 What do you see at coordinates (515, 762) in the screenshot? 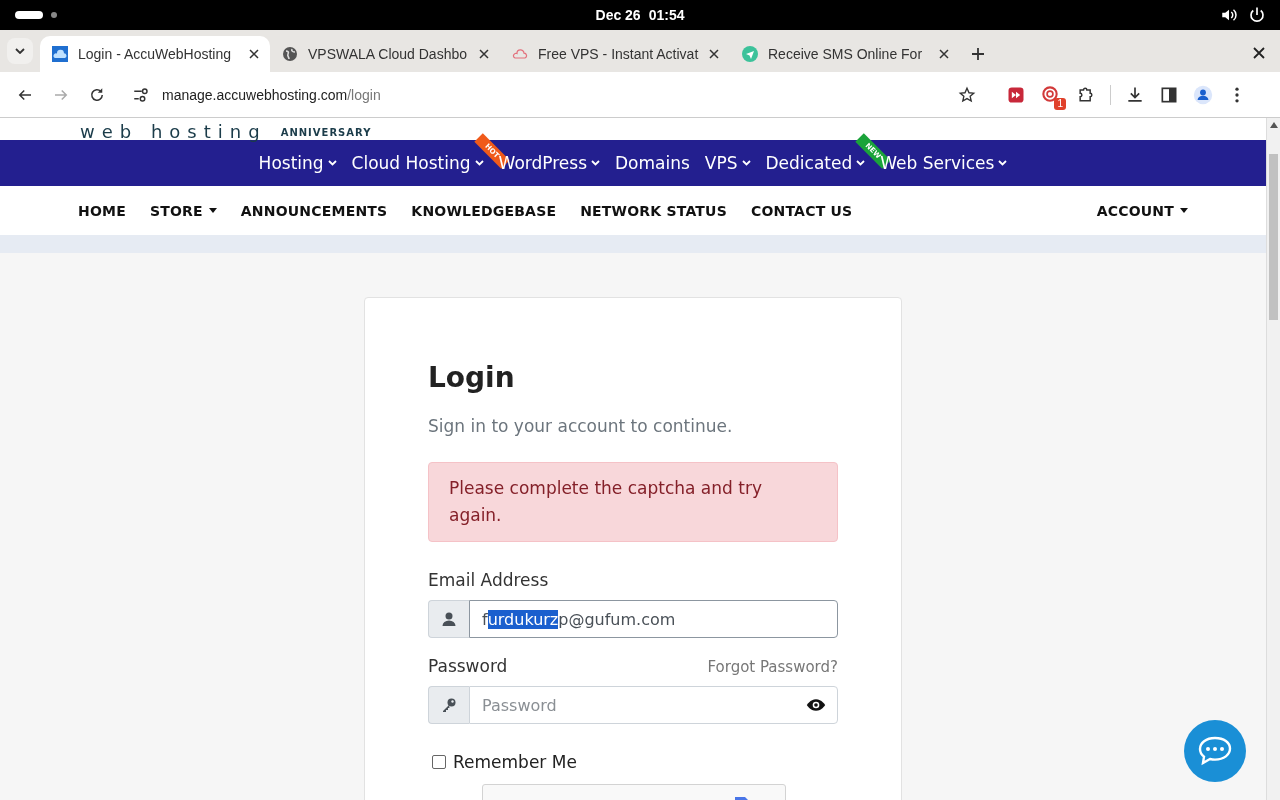
I see `checkbox-label: Remember Me` at bounding box center [515, 762].